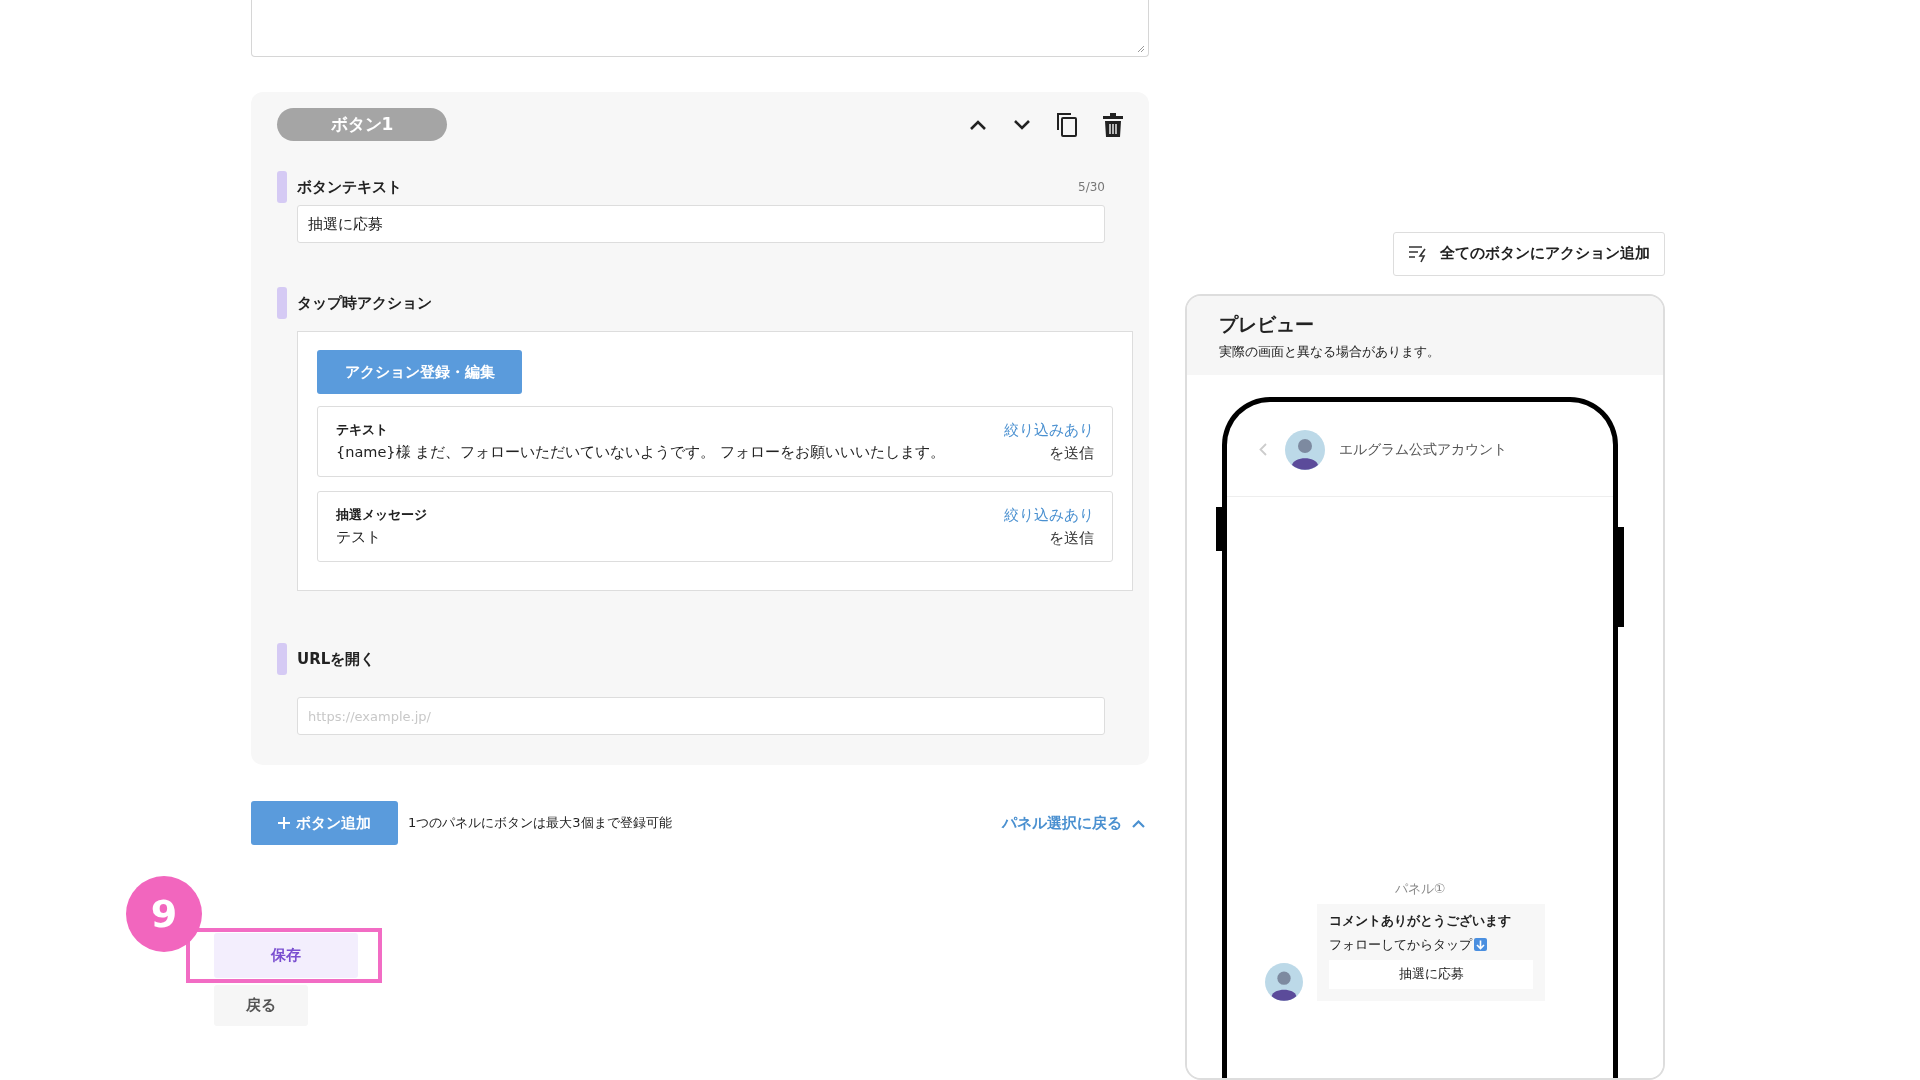 Image resolution: width=1920 pixels, height=1080 pixels. What do you see at coordinates (1529, 254) in the screenshot?
I see `bulk-add-action-button: 全てのボタンにアクション追加` at bounding box center [1529, 254].